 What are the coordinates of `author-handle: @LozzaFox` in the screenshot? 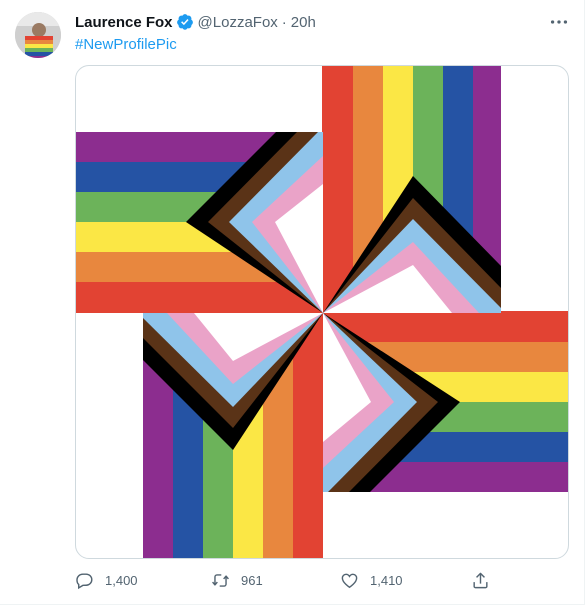 It's located at (238, 22).